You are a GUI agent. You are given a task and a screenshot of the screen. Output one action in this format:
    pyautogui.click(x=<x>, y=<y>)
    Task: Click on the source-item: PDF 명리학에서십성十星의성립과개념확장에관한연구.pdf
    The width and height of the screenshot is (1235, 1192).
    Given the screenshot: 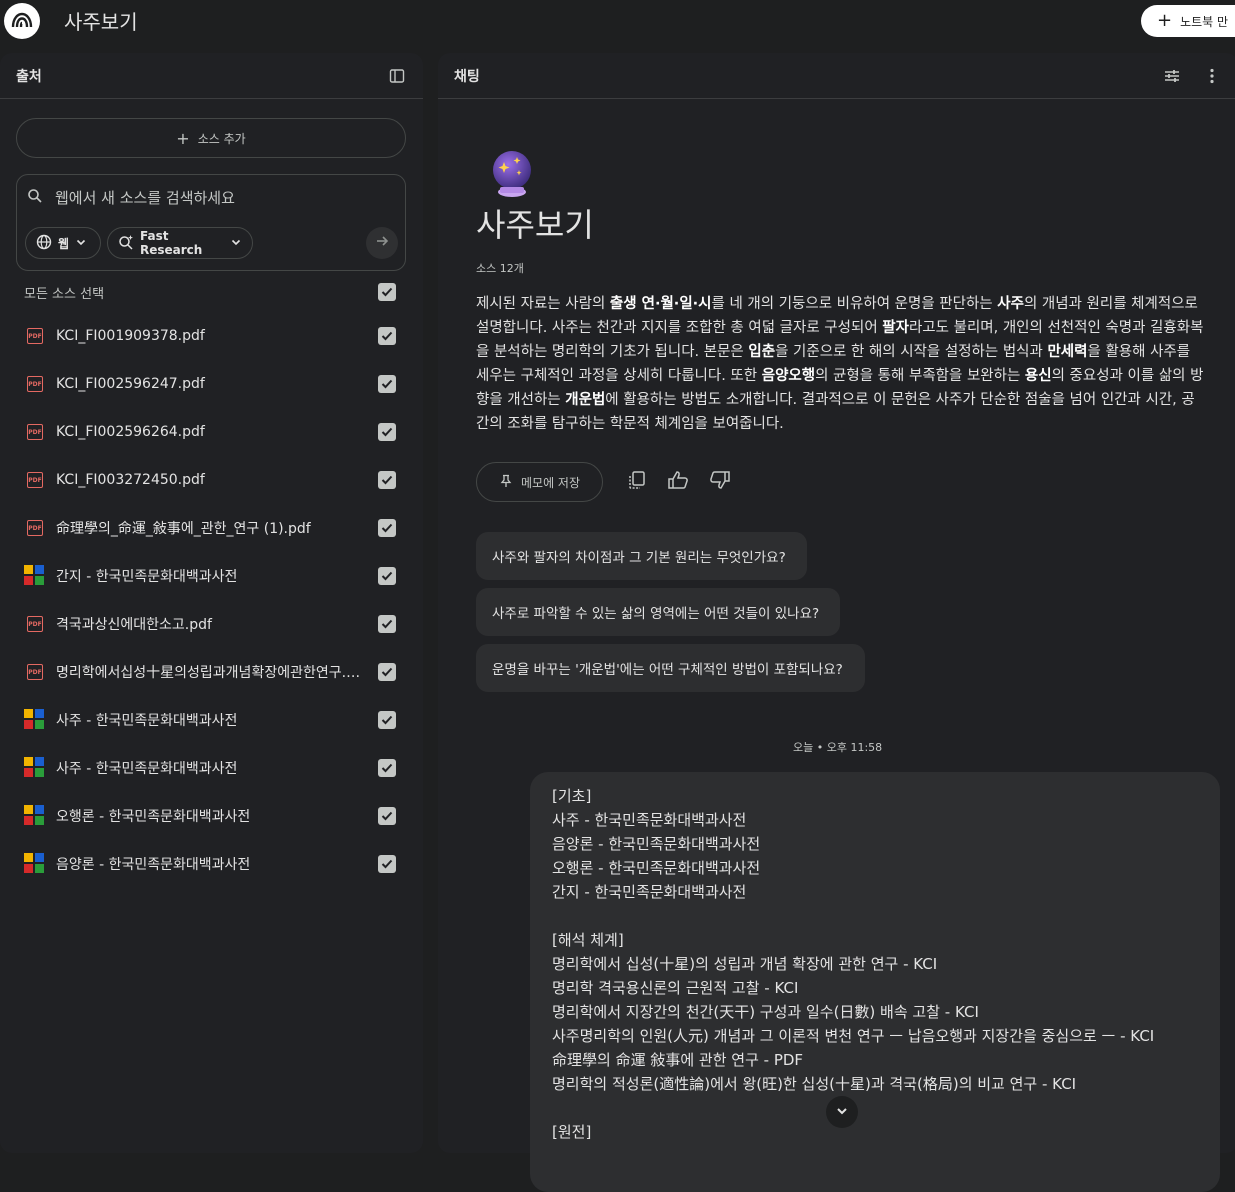 What is the action you would take?
    pyautogui.click(x=210, y=672)
    